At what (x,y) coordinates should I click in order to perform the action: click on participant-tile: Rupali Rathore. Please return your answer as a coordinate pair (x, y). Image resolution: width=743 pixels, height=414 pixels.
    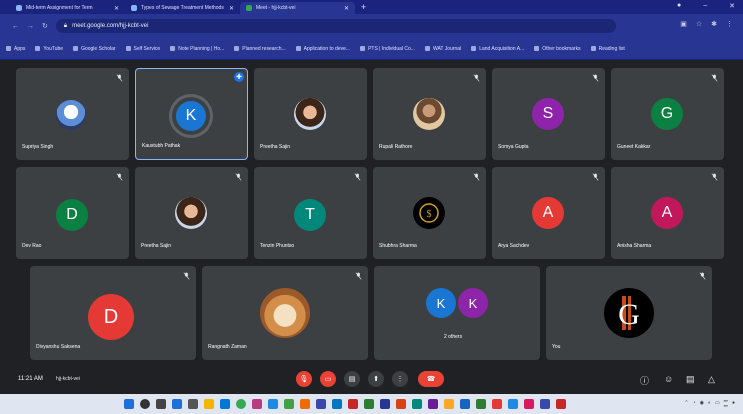
    Looking at the image, I should click on (429, 114).